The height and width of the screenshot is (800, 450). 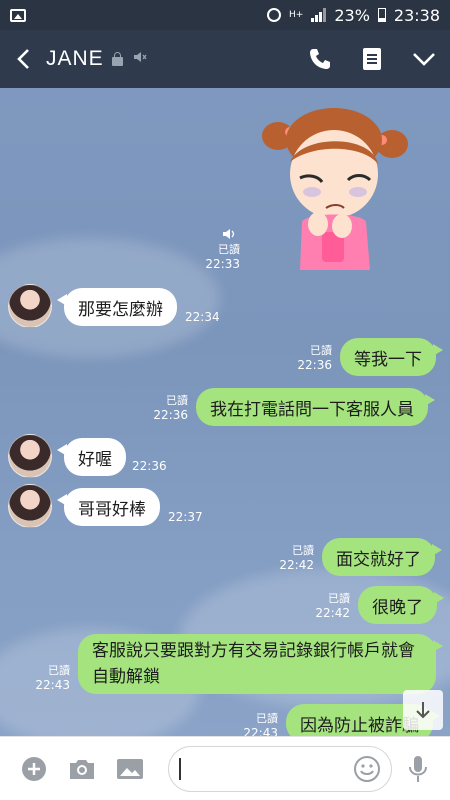 What do you see at coordinates (381, 15) in the screenshot?
I see `battery-icon` at bounding box center [381, 15].